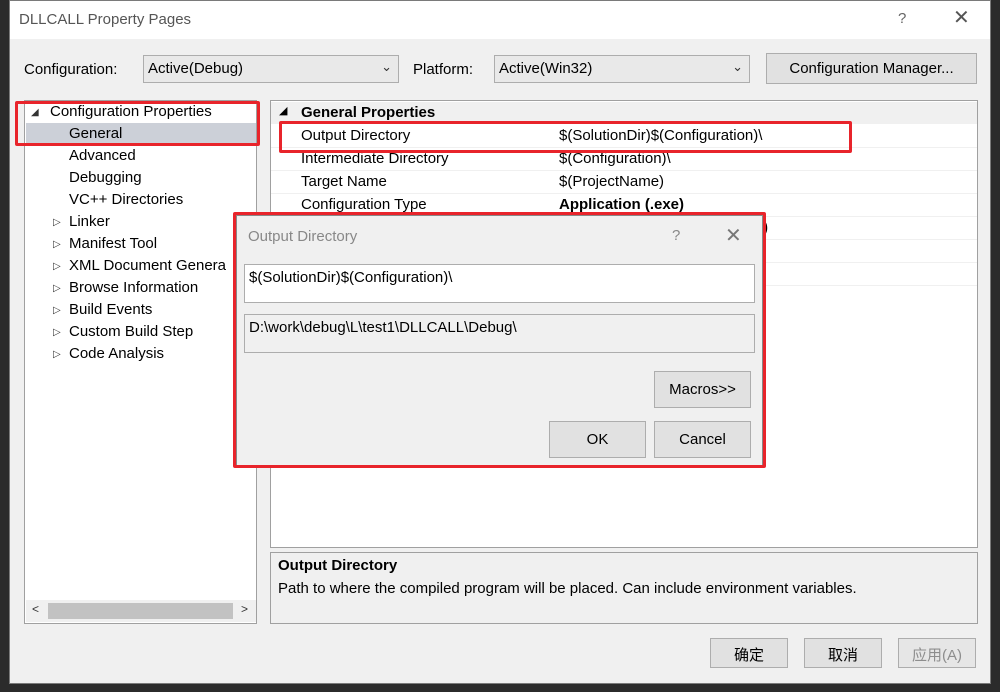 The height and width of the screenshot is (692, 1000). Describe the element at coordinates (843, 653) in the screenshot. I see `cancel-button: 取消` at that location.